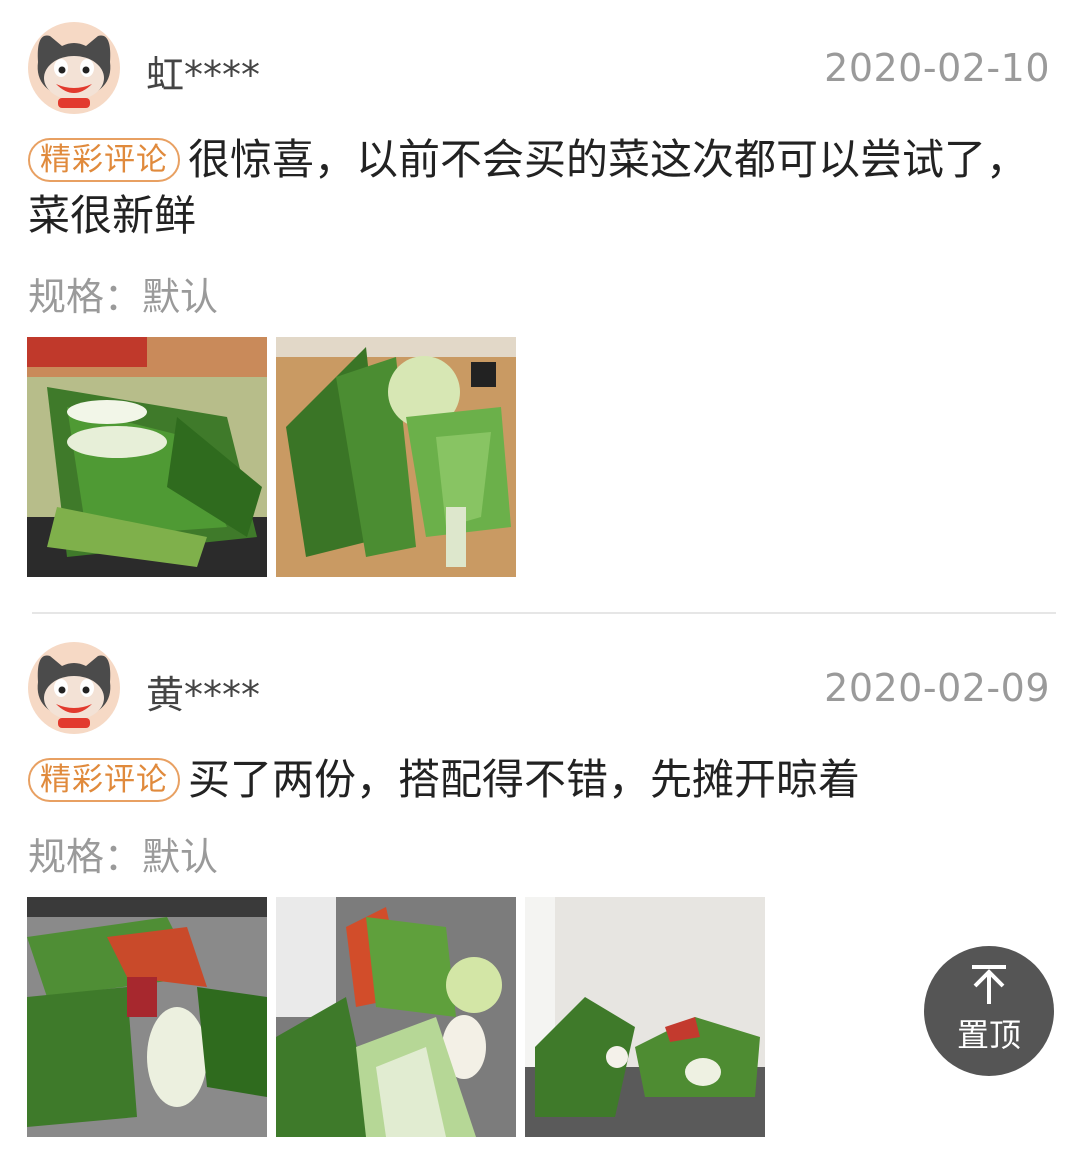 The width and height of the screenshot is (1080, 1158). I want to click on username: 虹****, so click(203, 75).